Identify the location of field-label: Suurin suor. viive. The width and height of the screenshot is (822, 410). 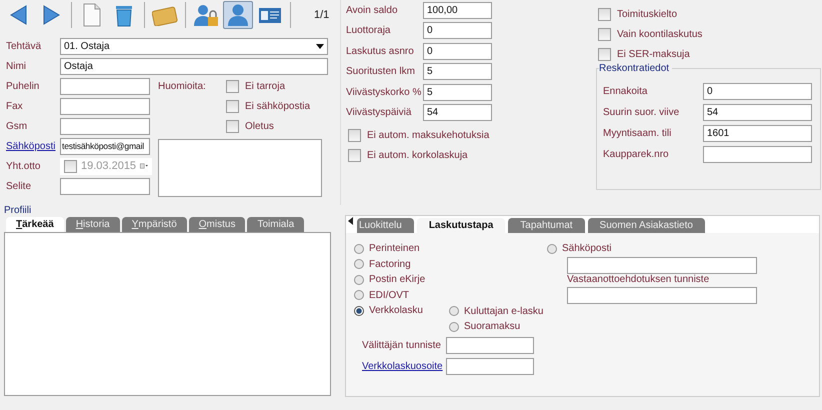
(641, 112).